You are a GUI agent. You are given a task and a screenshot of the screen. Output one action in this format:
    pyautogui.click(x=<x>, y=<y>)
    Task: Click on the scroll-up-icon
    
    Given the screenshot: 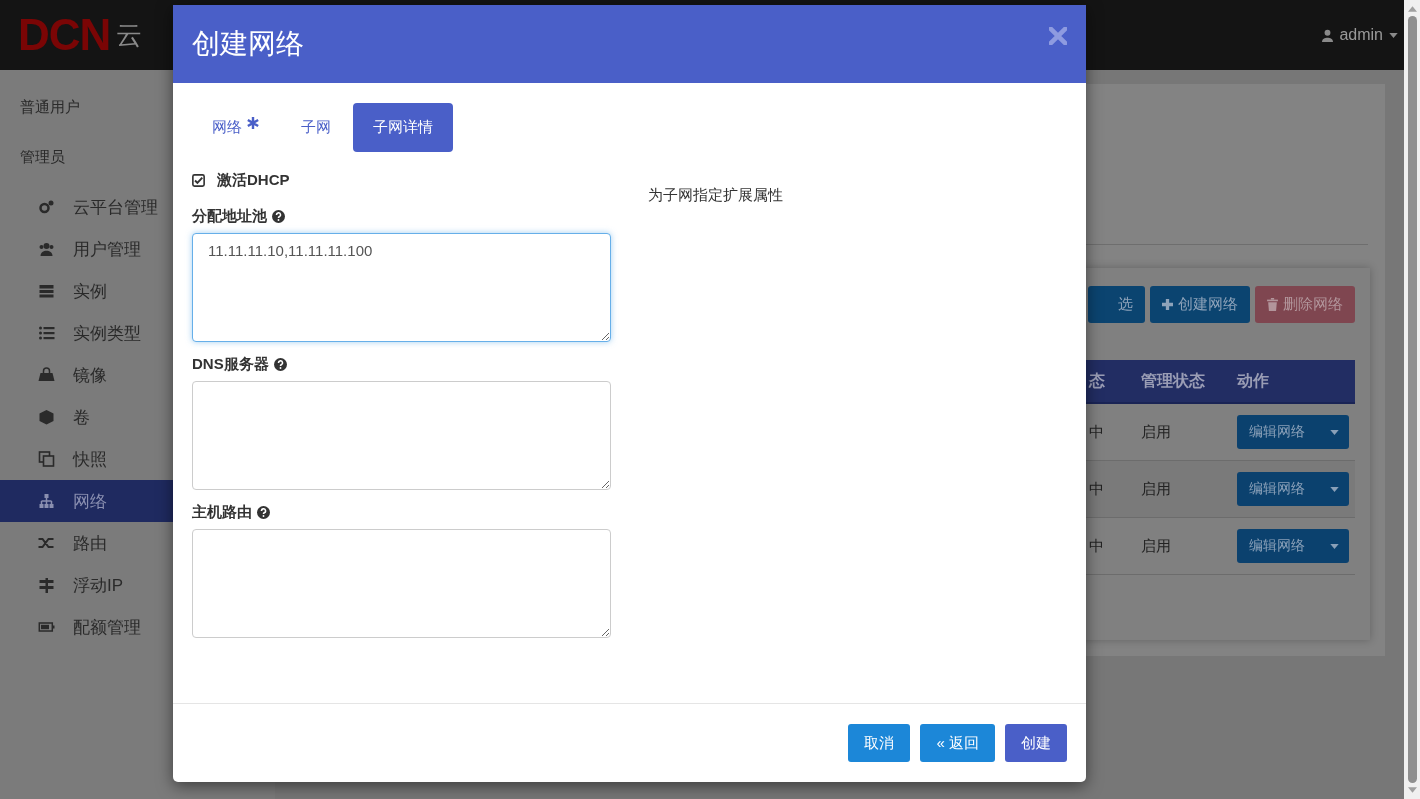 What is the action you would take?
    pyautogui.click(x=1412, y=9)
    